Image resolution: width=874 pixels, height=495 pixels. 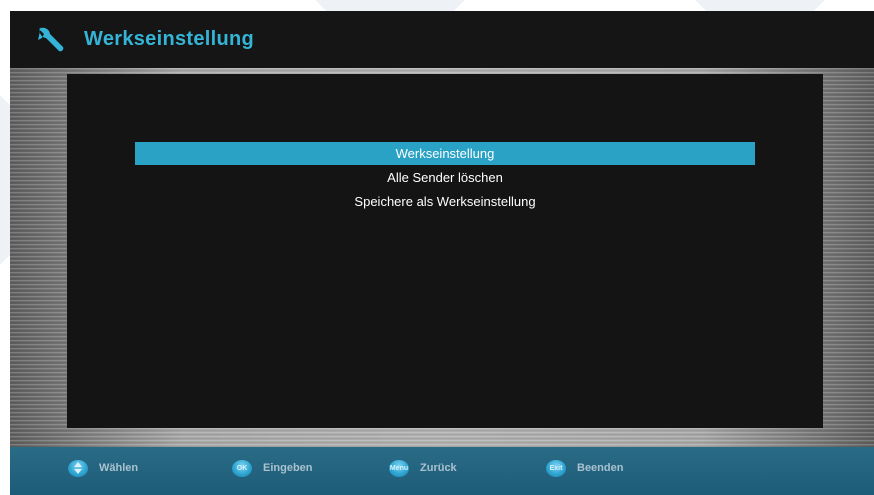 I want to click on menu-item-label: Werkseinstellung, so click(x=445, y=153).